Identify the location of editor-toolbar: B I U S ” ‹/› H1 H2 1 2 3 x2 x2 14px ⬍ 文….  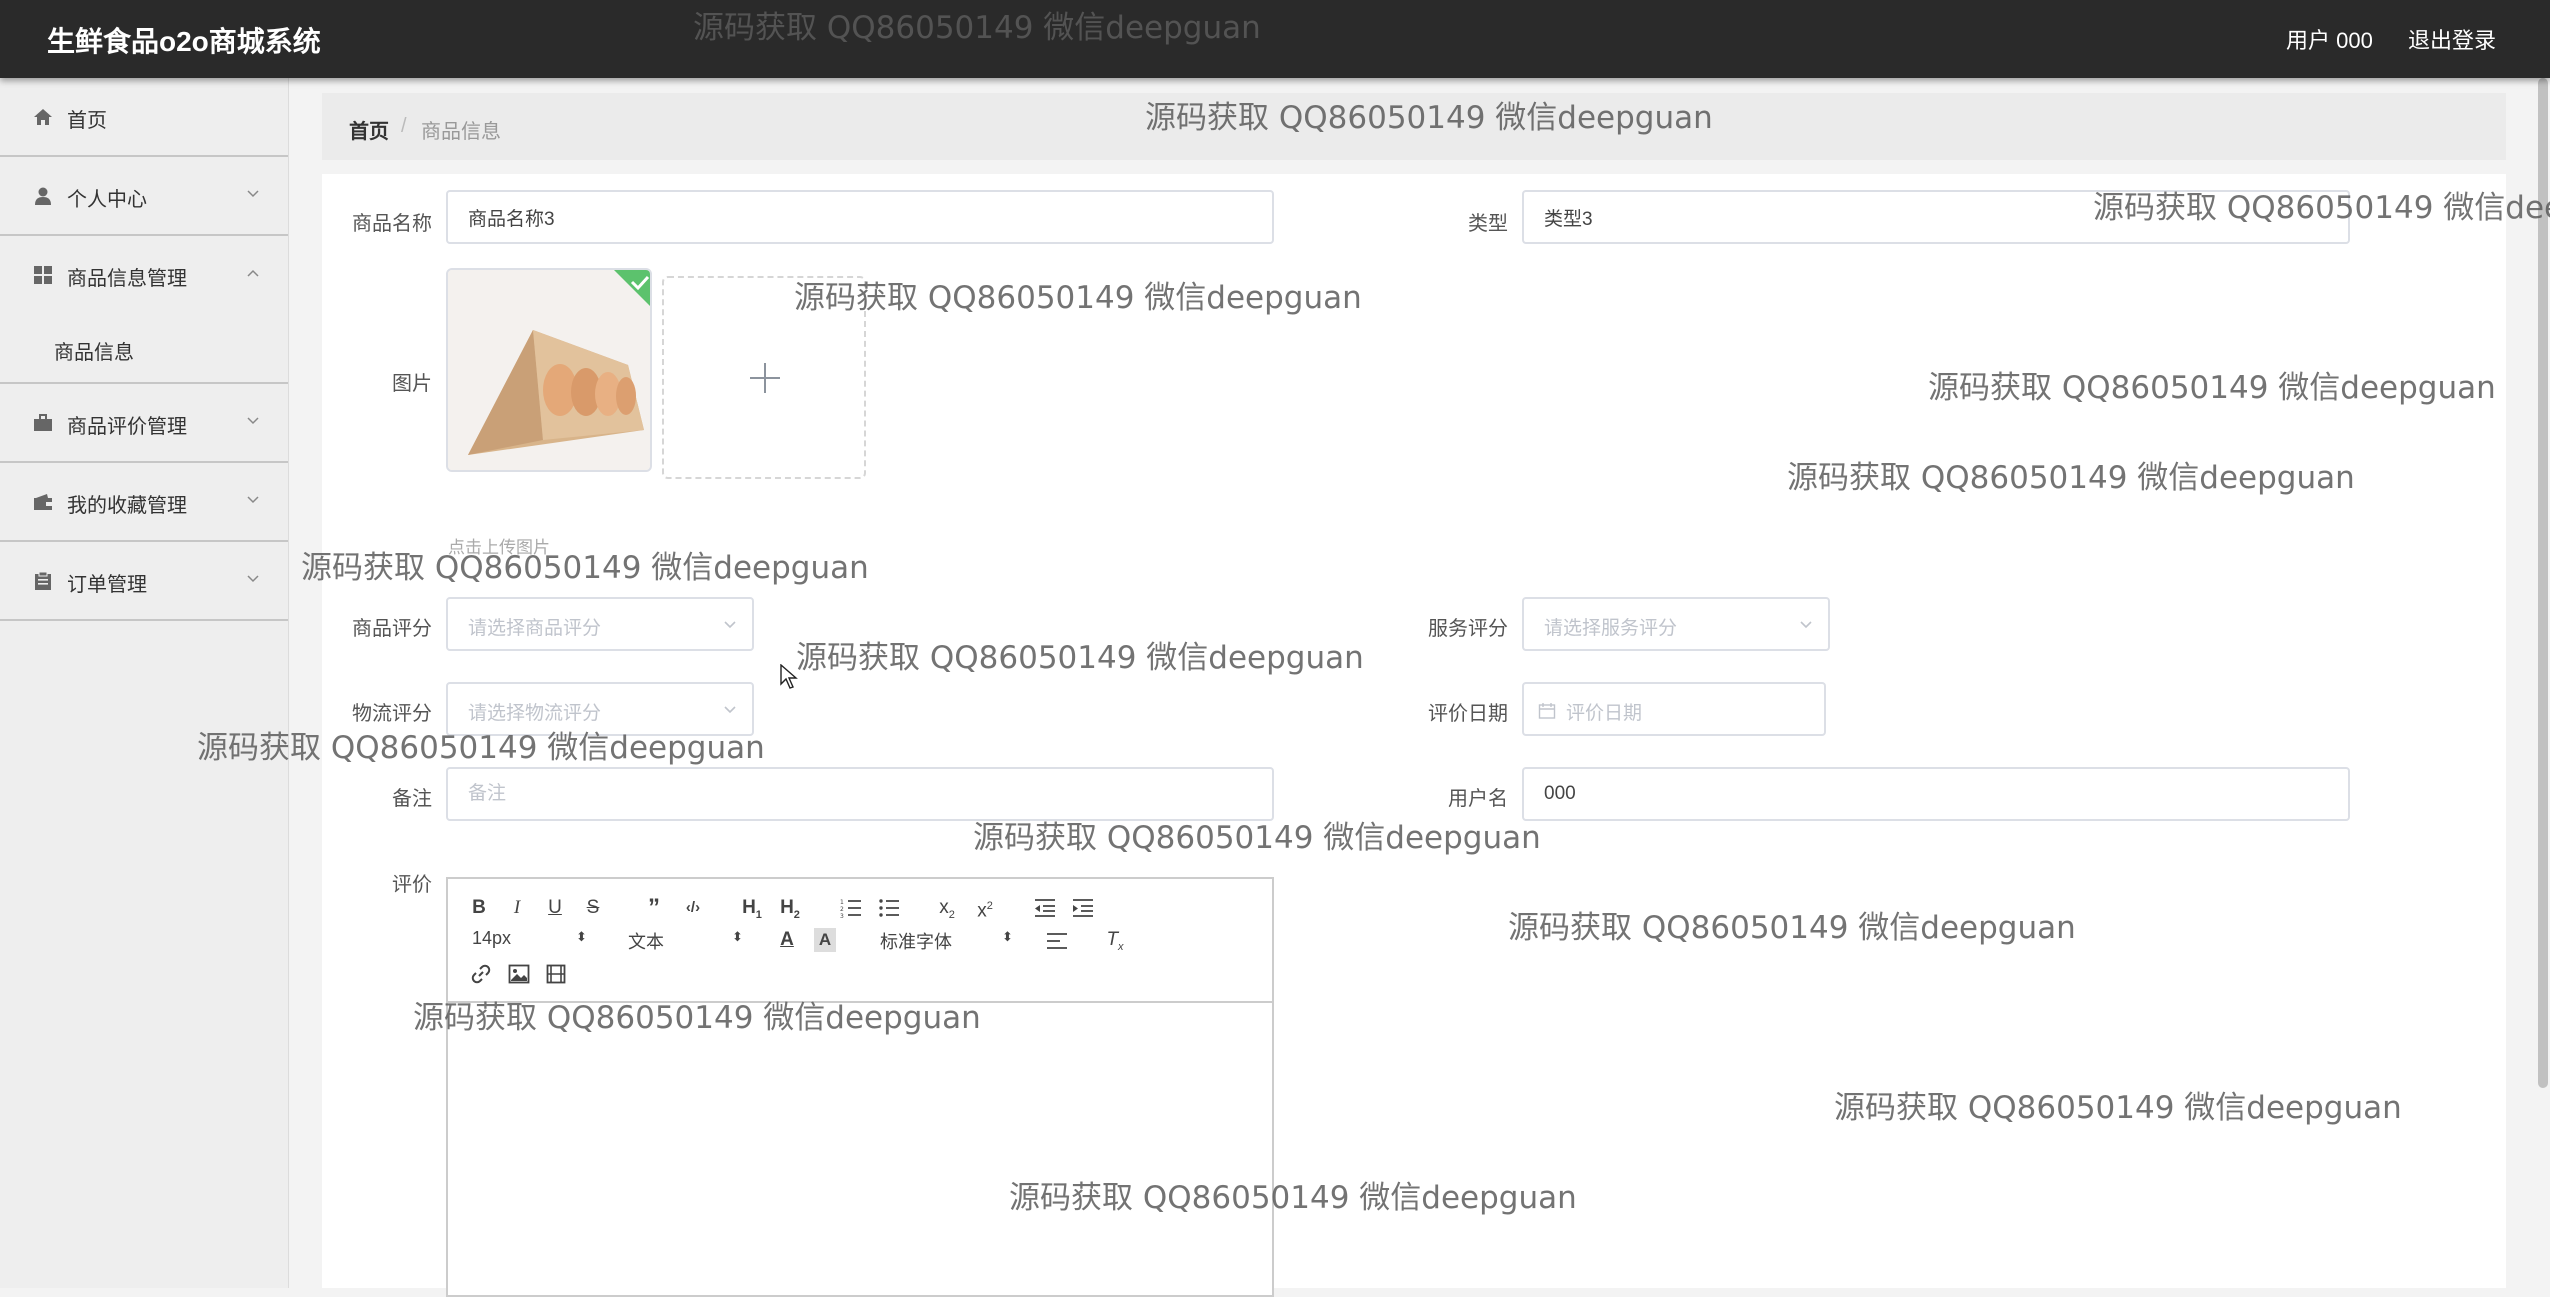
(860, 941).